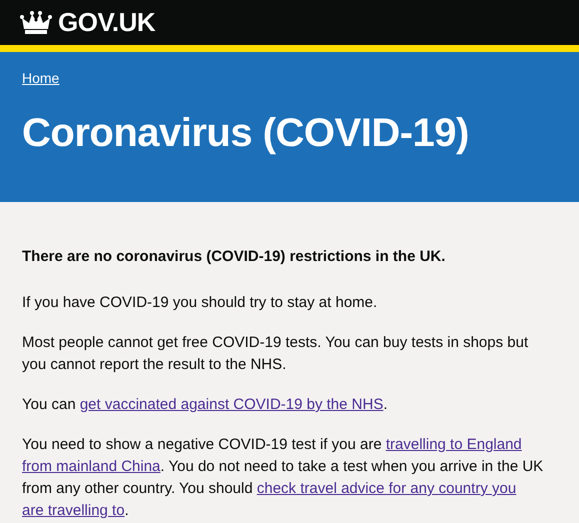  I want to click on paragraph: You can get vaccinated against COVID-19 by the NHS., so click(205, 405).